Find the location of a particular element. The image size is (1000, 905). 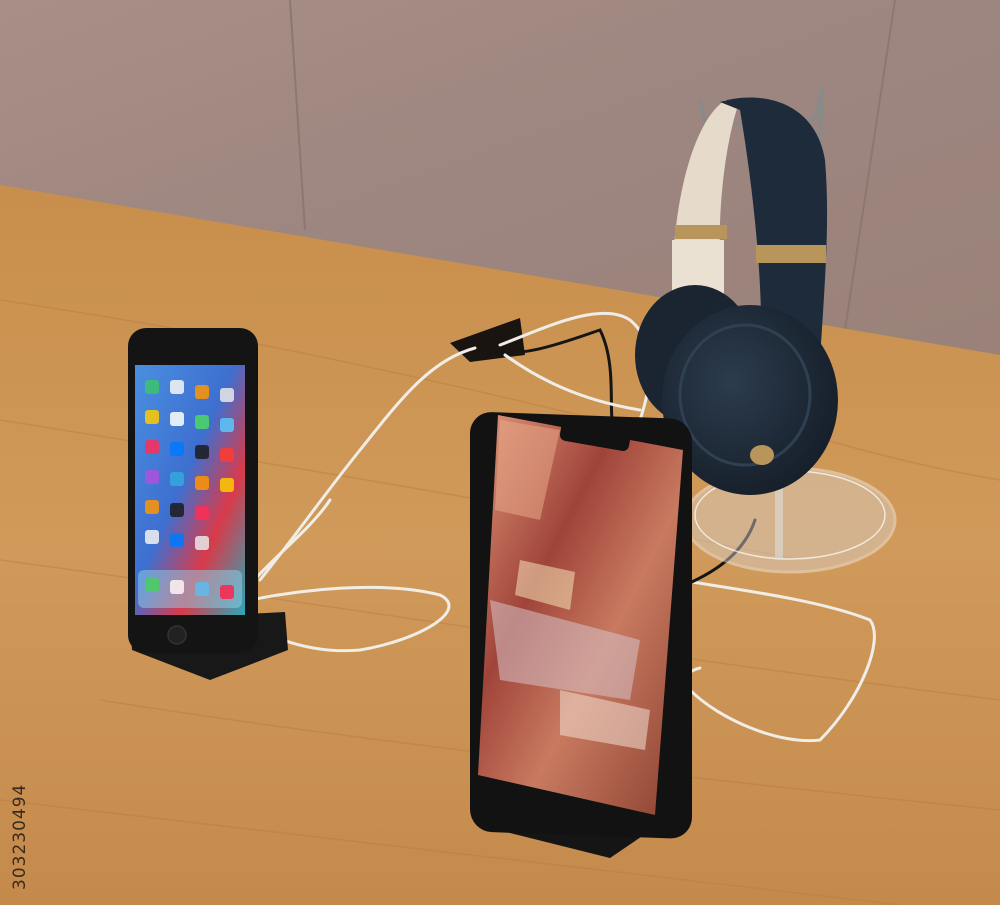

home-button is located at coordinates (177, 635).